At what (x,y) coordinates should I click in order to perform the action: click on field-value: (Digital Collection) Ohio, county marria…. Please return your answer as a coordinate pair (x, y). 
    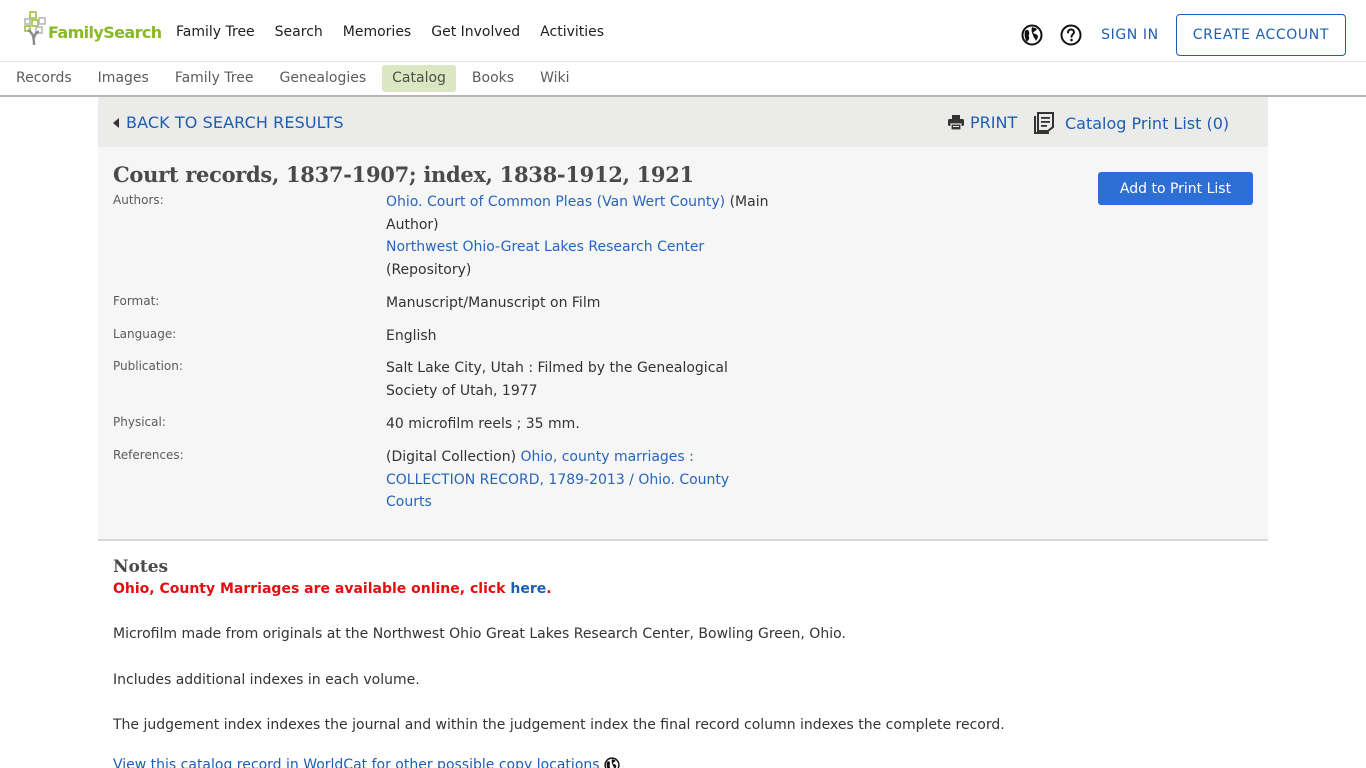
    Looking at the image, I should click on (566, 480).